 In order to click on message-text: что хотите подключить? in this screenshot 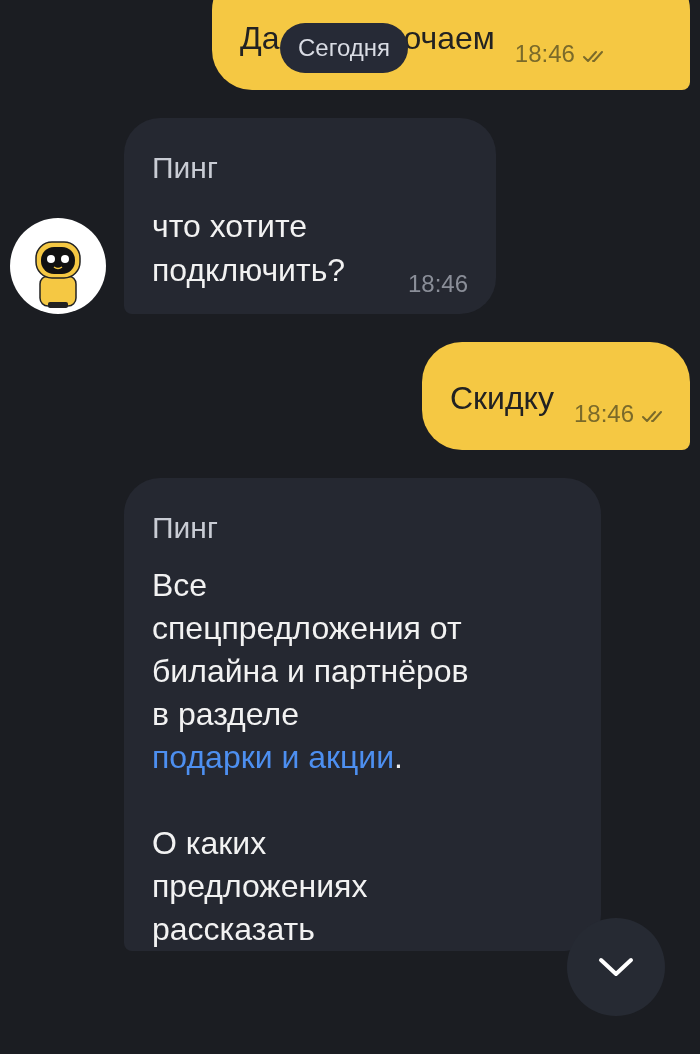, I will do `click(249, 248)`.